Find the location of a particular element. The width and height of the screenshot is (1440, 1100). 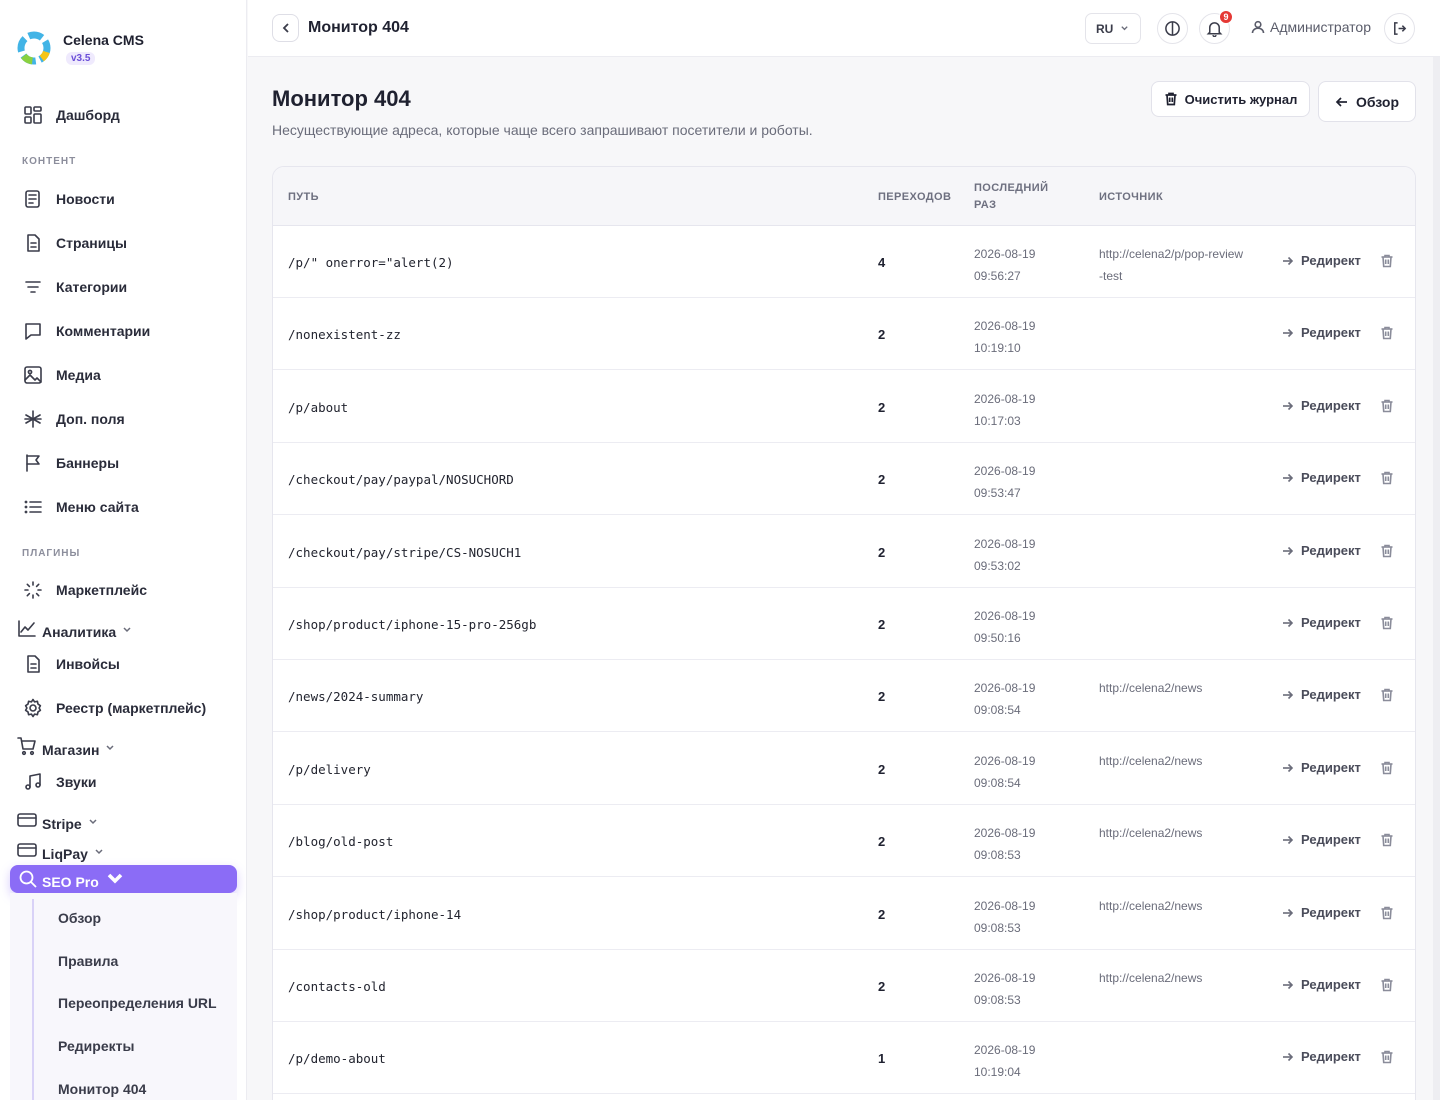

sidebar-item-site-menu: Меню сайта is located at coordinates (80, 507).